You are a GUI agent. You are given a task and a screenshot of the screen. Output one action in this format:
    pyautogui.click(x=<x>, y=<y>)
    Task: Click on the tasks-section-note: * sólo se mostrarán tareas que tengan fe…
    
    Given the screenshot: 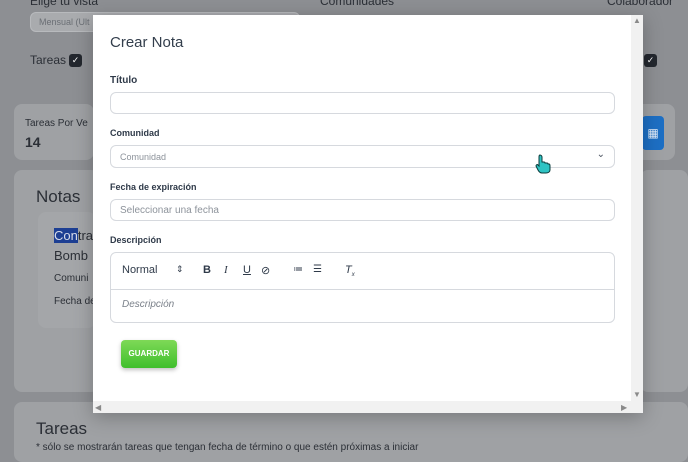 What is the action you would take?
    pyautogui.click(x=227, y=447)
    